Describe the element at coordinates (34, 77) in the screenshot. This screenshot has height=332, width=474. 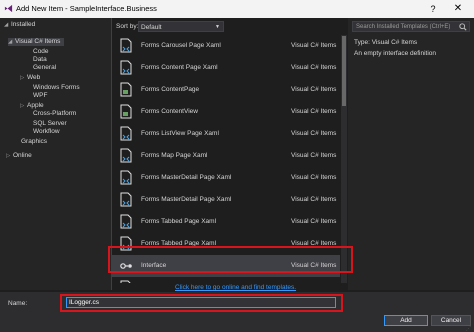
I see `tree-item-label: Web` at that location.